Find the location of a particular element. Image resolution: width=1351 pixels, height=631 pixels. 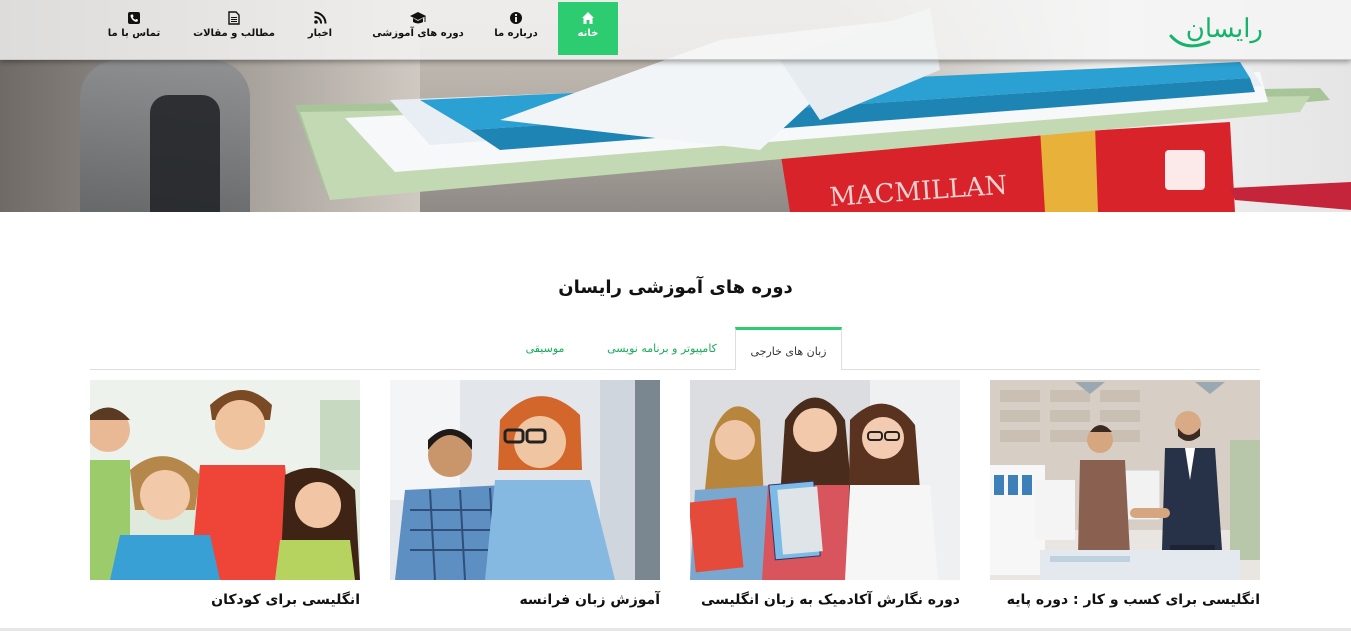

course-title: انگلیسی برای کودکان is located at coordinates (285, 600).